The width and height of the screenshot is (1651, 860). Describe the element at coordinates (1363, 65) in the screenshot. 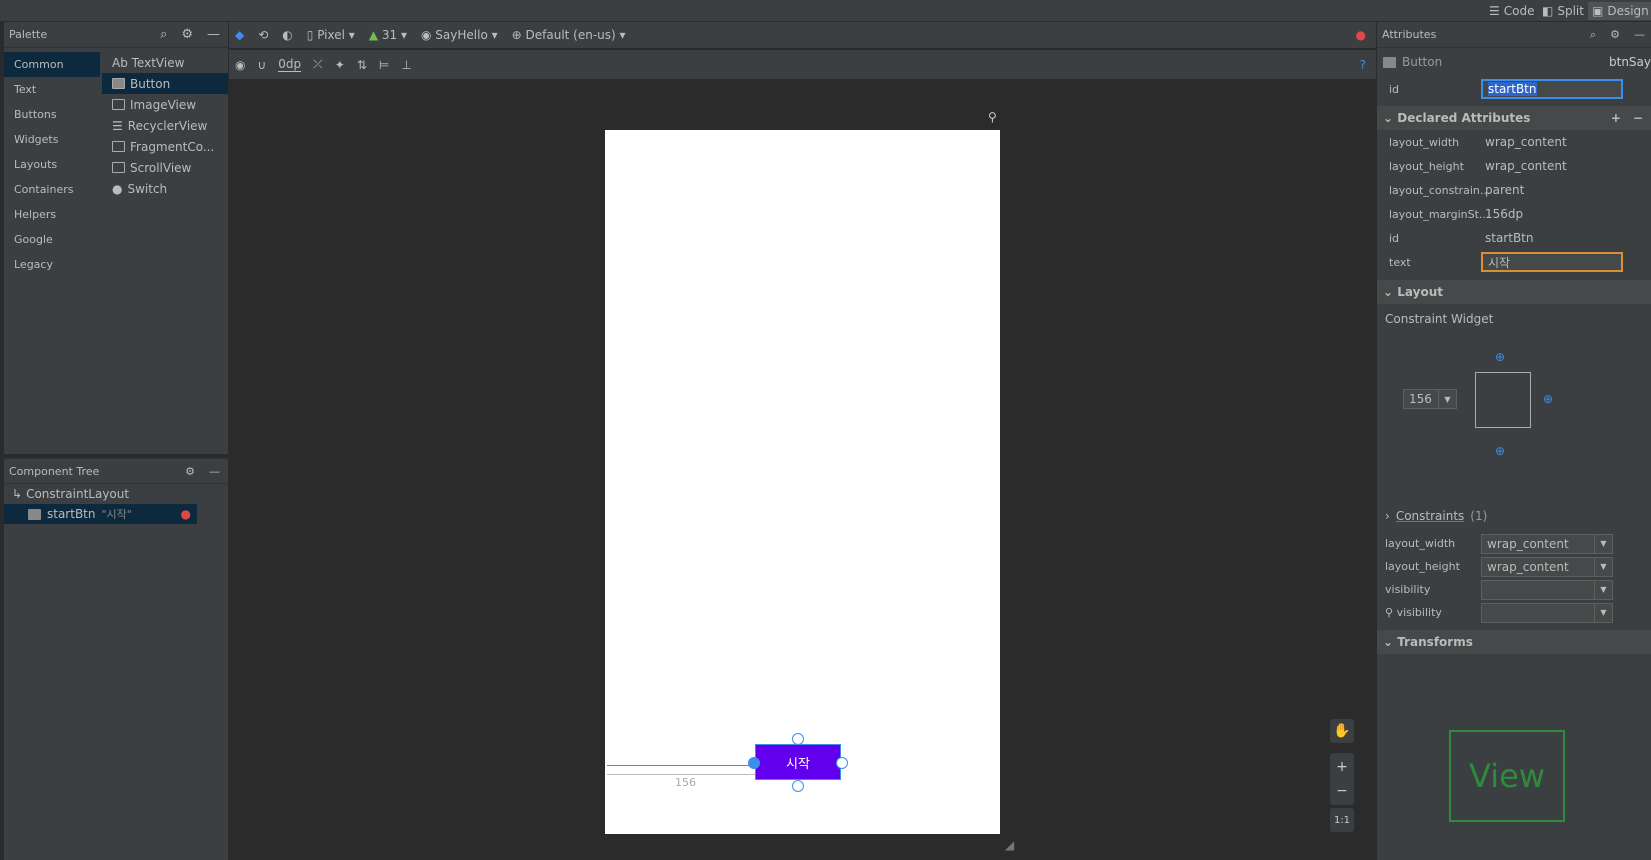

I see `help-icon: ?` at that location.